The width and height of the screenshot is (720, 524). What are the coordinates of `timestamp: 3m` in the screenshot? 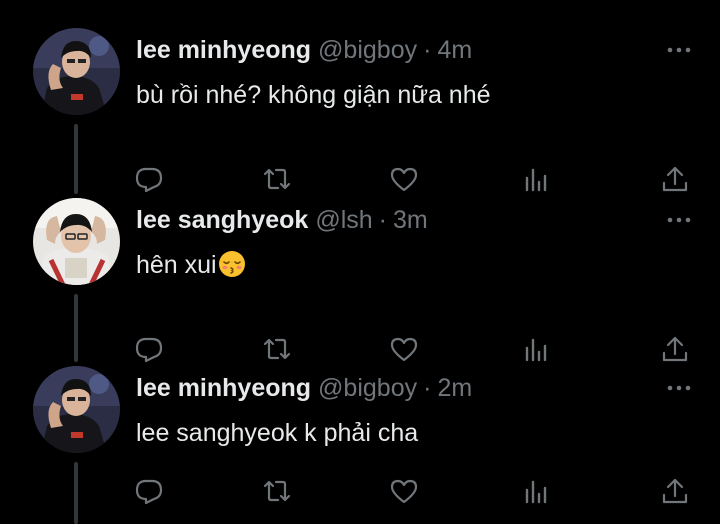 It's located at (410, 220).